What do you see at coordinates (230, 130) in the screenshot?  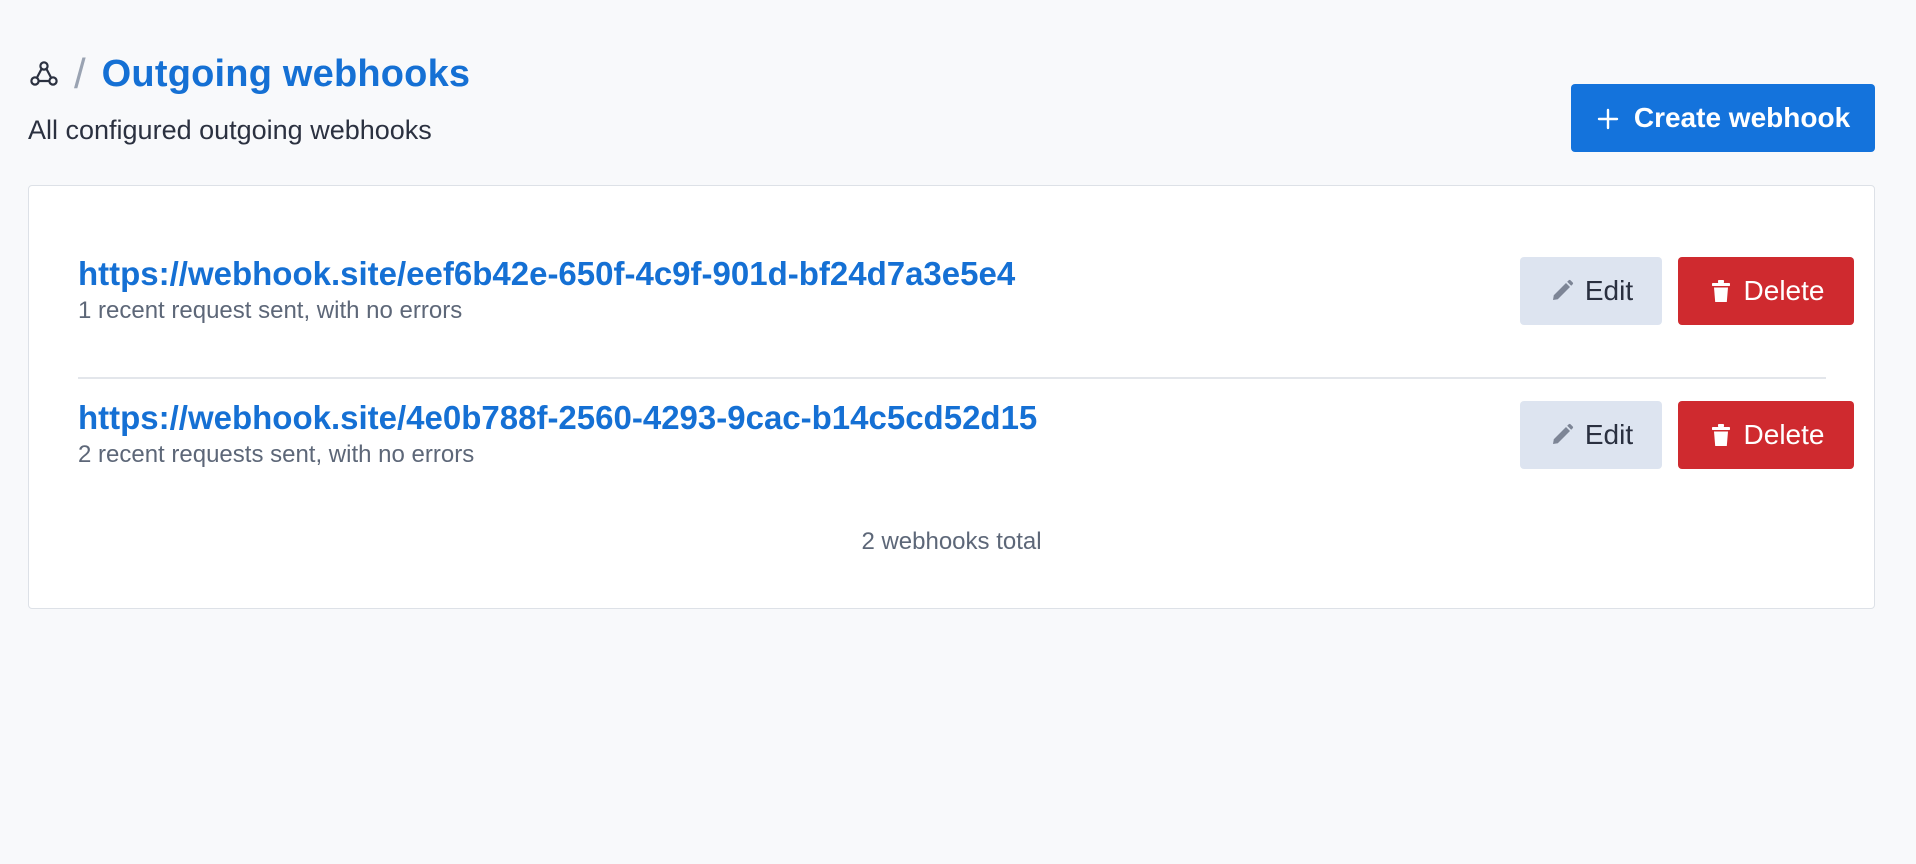 I see `page-subtitle: All configured outgoing webhooks` at bounding box center [230, 130].